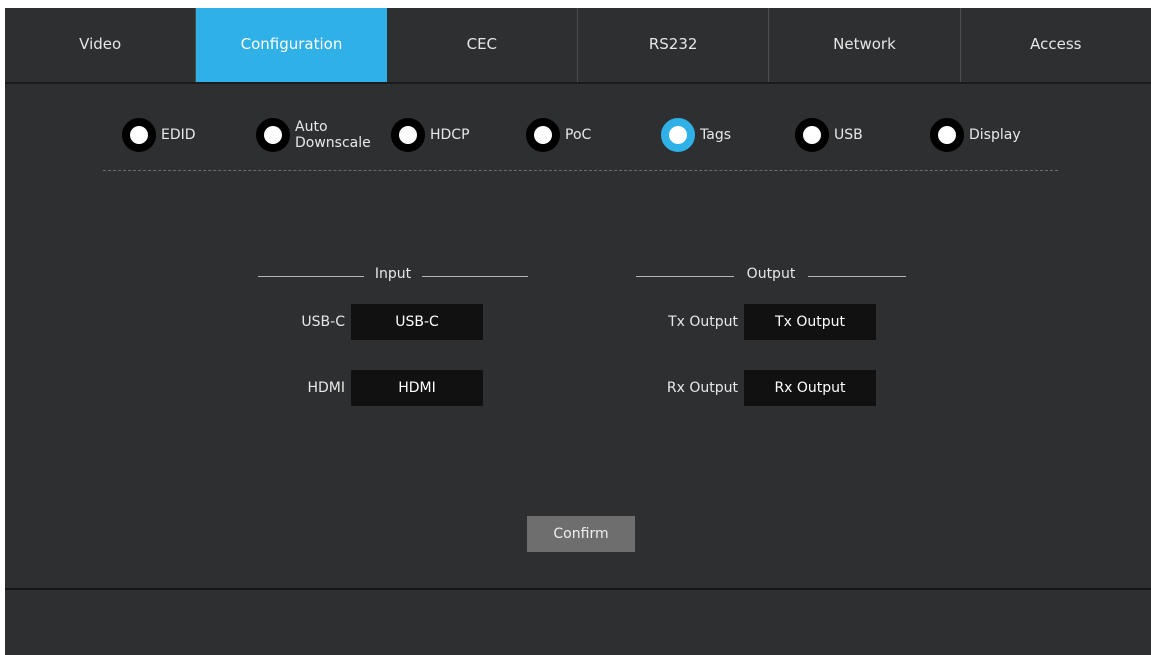 The image size is (1151, 655). What do you see at coordinates (326, 388) in the screenshot?
I see `input-hdmi-label: HDMI` at bounding box center [326, 388].